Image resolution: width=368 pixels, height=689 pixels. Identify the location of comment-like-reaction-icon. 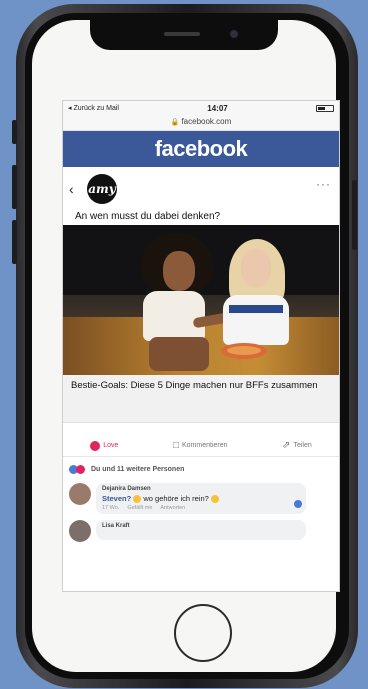
(298, 504).